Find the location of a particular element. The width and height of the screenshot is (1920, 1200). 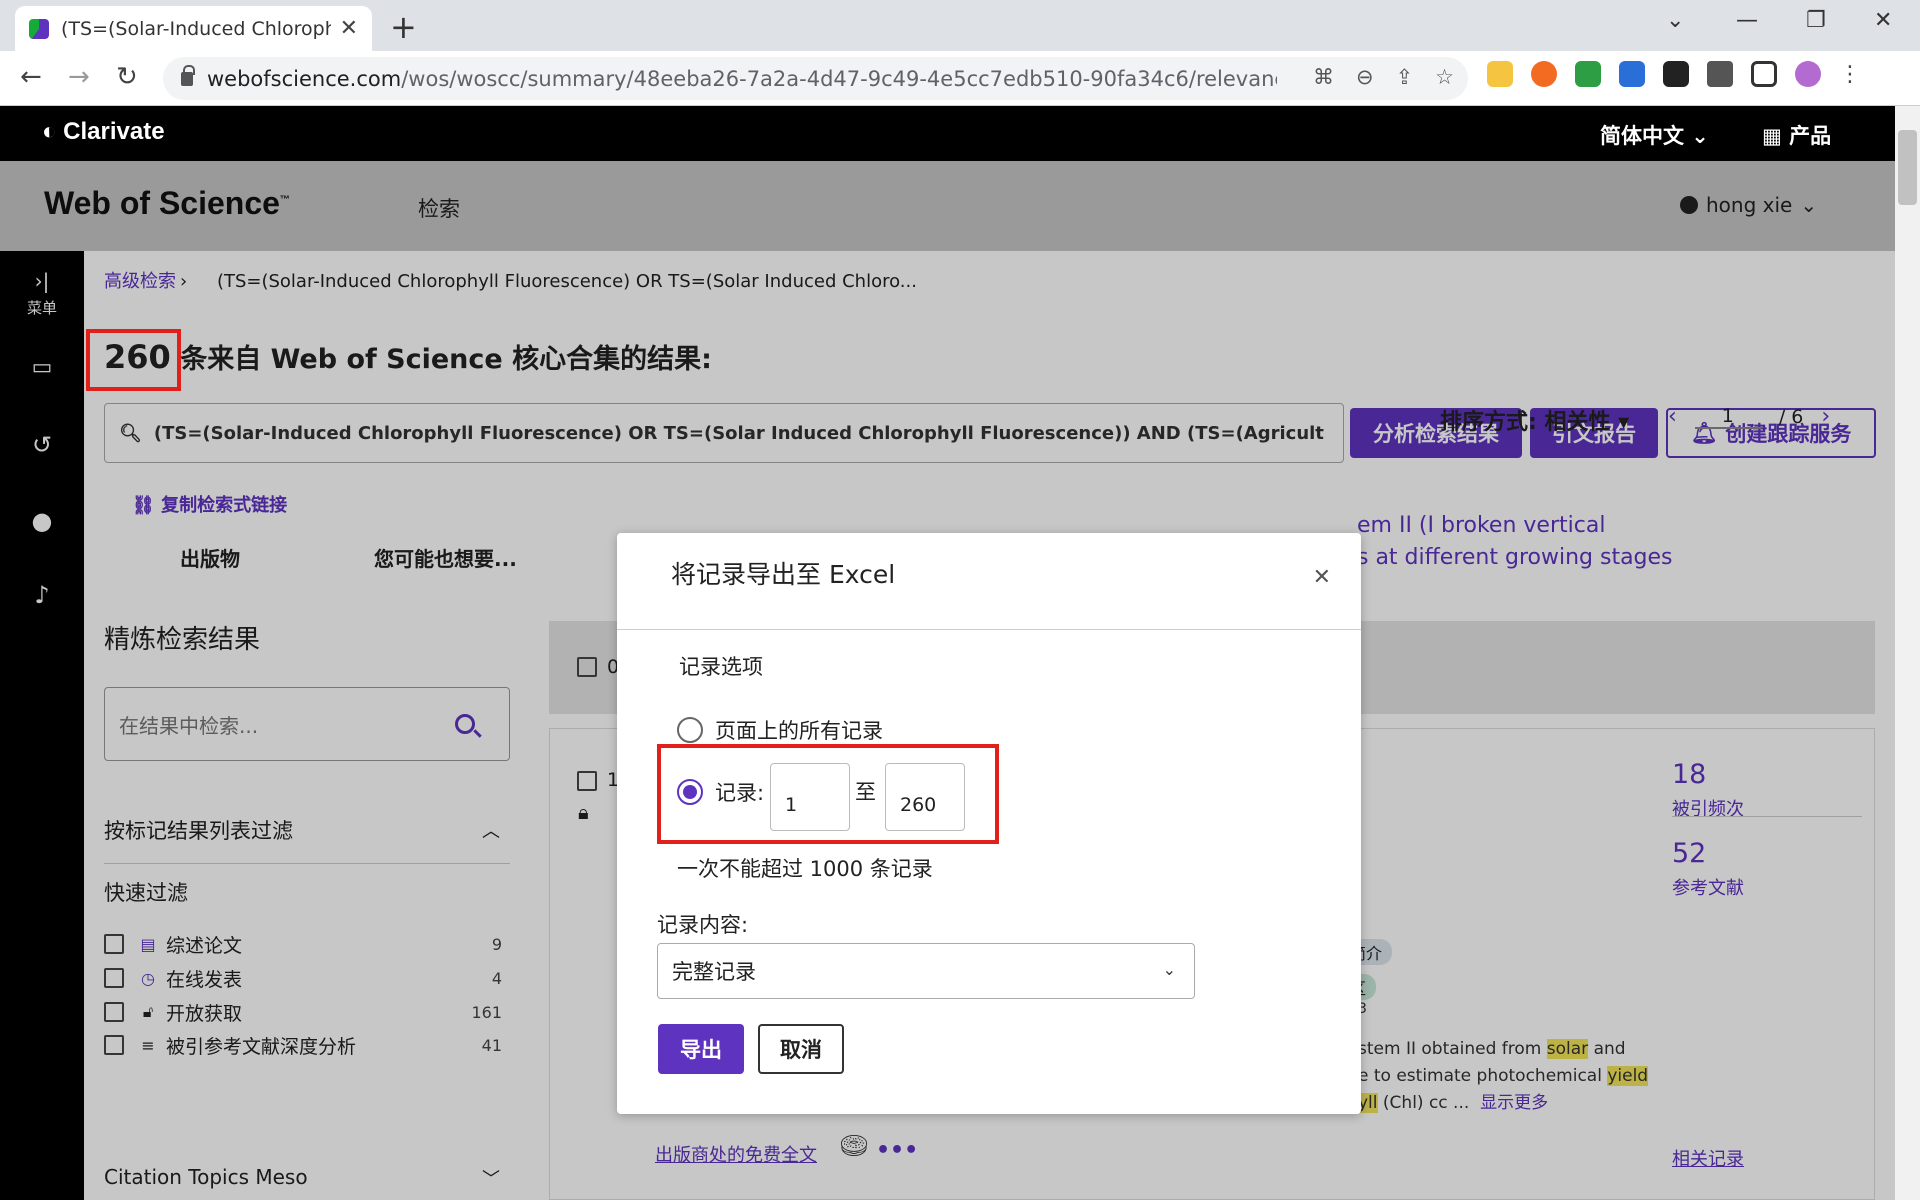

language-selector: 简体中文 ⌄ is located at coordinates (1654, 135).